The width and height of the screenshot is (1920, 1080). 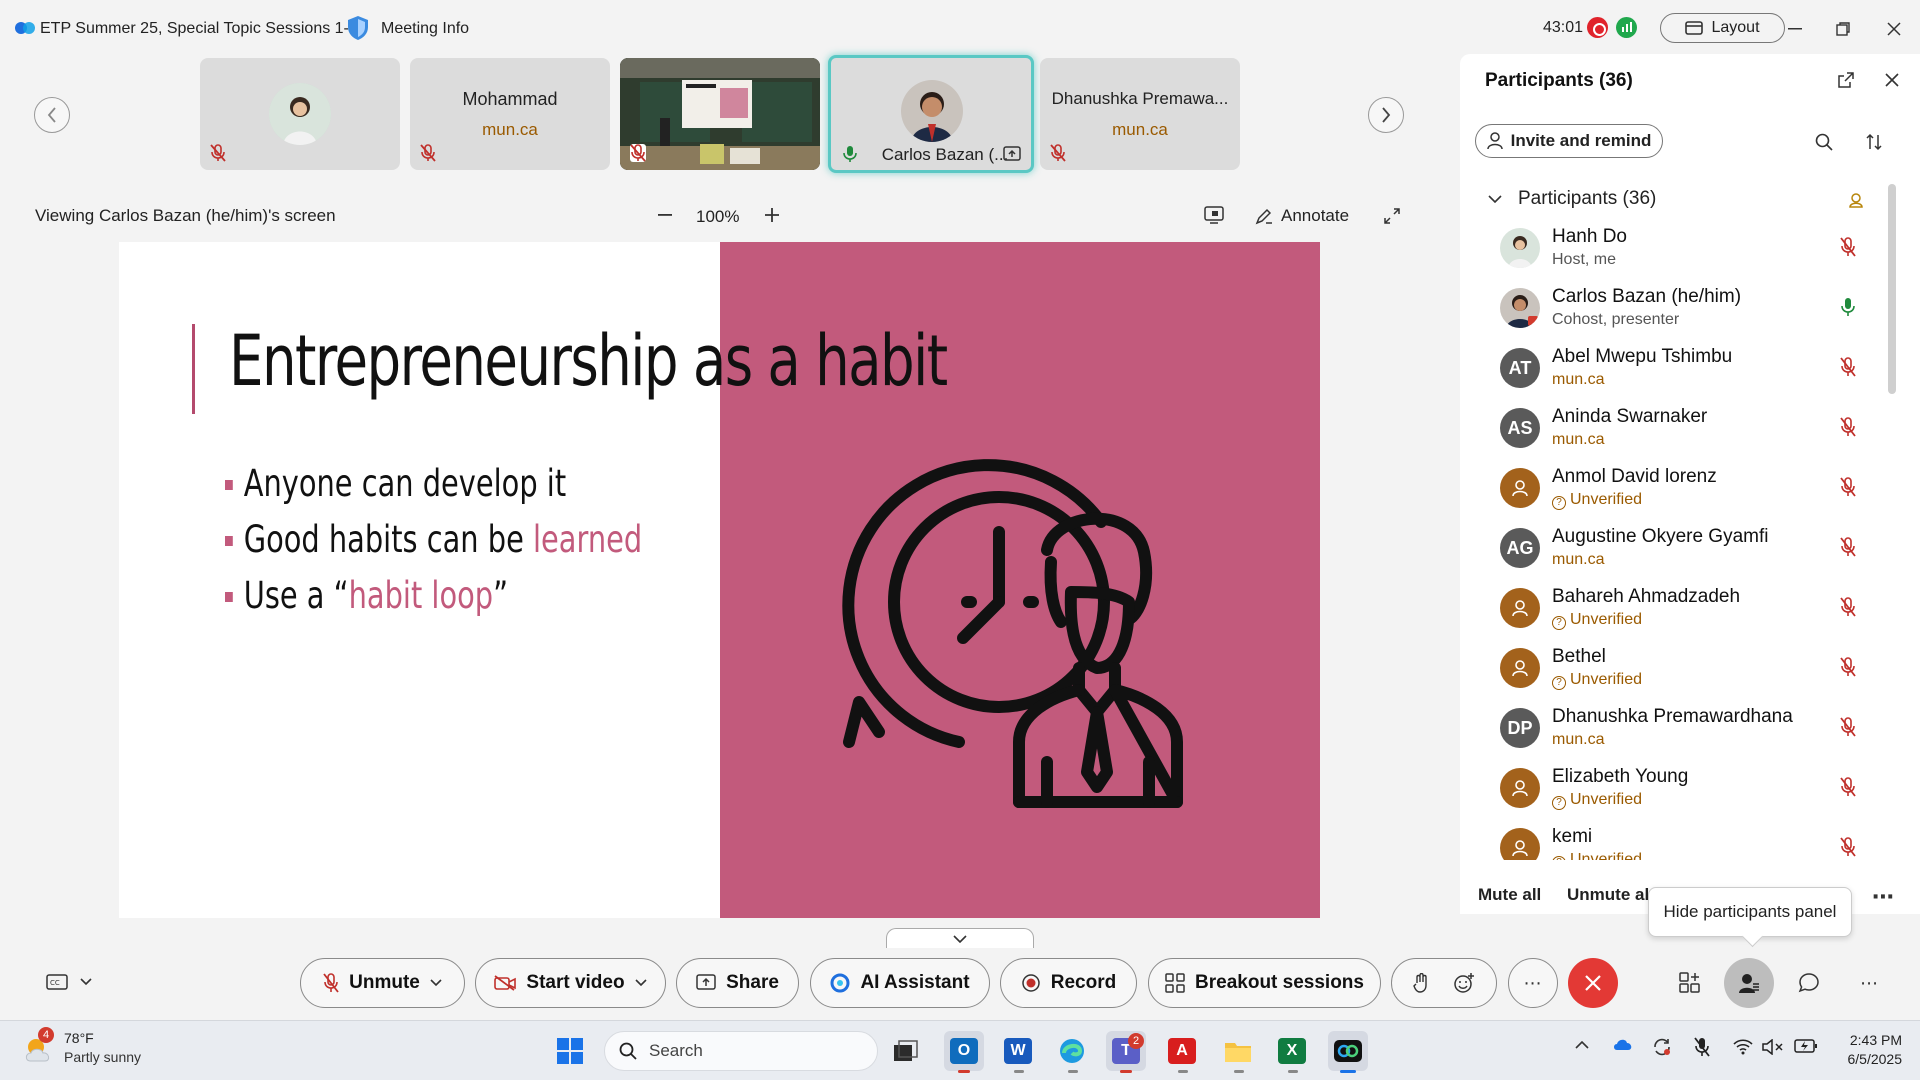 I want to click on raise-hand-icon, so click(x=1421, y=983).